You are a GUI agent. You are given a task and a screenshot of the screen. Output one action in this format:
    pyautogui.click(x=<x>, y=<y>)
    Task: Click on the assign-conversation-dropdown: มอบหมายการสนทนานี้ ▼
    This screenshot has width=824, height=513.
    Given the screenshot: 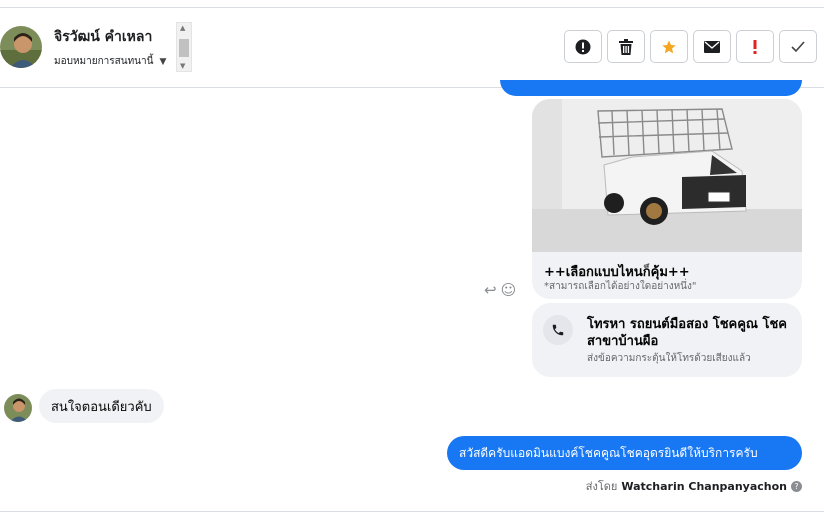 What is the action you would take?
    pyautogui.click(x=110, y=61)
    